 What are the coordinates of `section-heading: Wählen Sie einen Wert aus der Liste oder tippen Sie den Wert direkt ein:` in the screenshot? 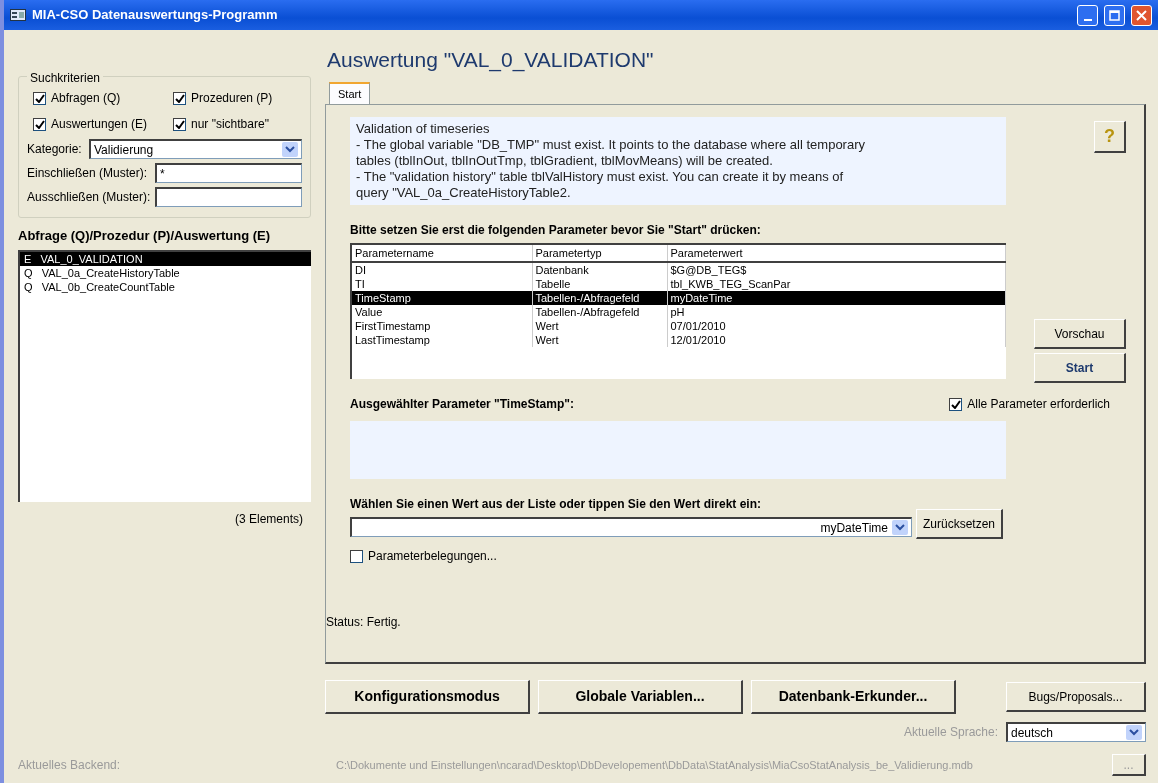 It's located at (556, 504).